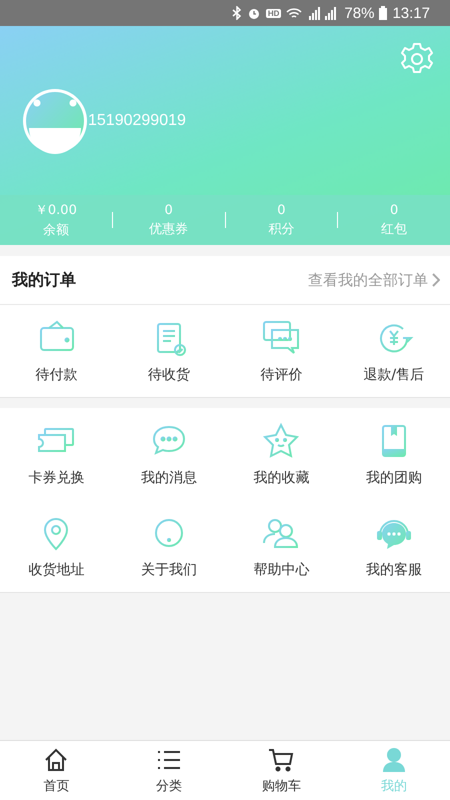 The image size is (450, 800). I want to click on hd-badge: HD, so click(274, 13).